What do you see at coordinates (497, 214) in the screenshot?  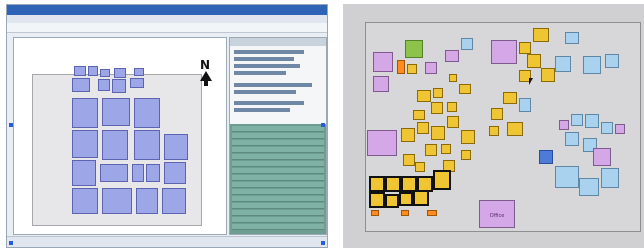 I see `space-block: Office` at bounding box center [497, 214].